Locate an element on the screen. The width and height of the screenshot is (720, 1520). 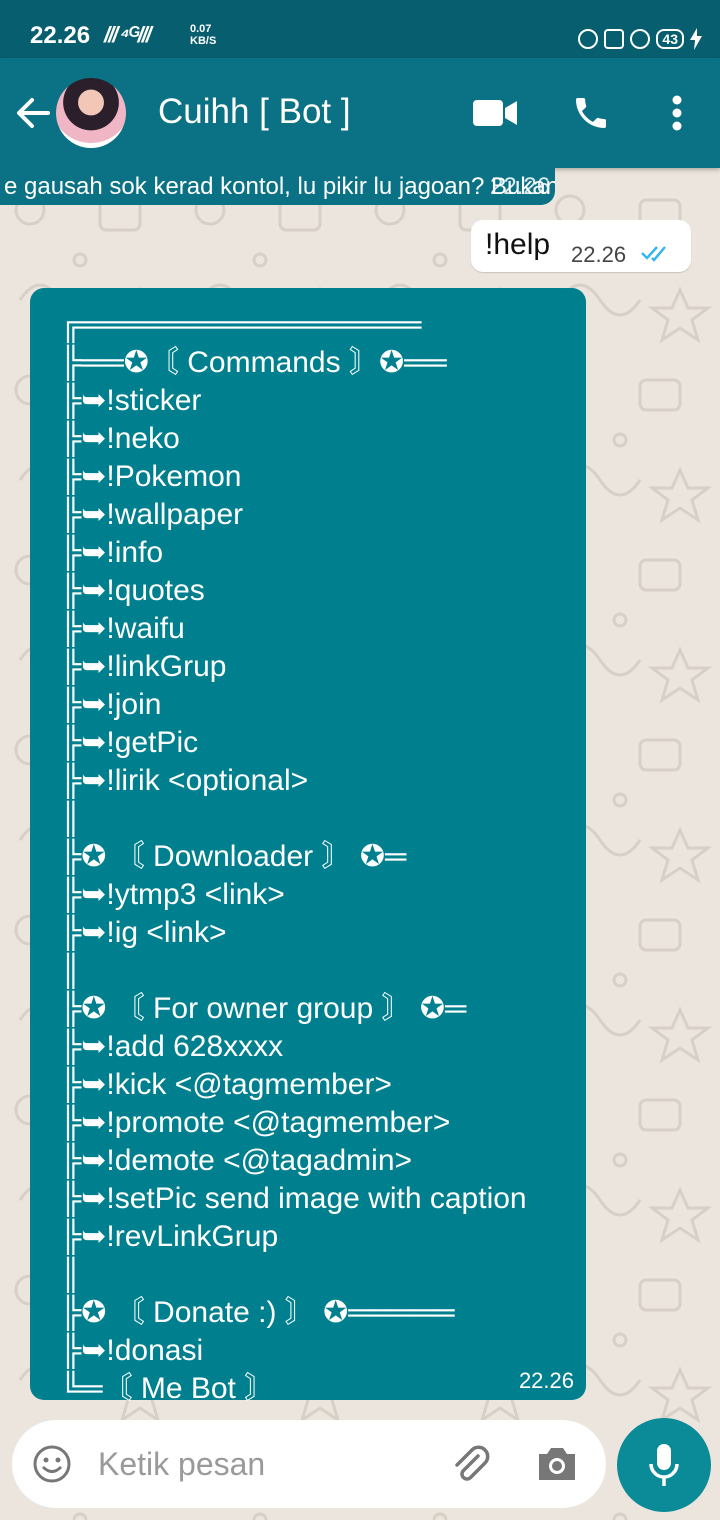
status-icons: 43 is located at coordinates (640, 39).